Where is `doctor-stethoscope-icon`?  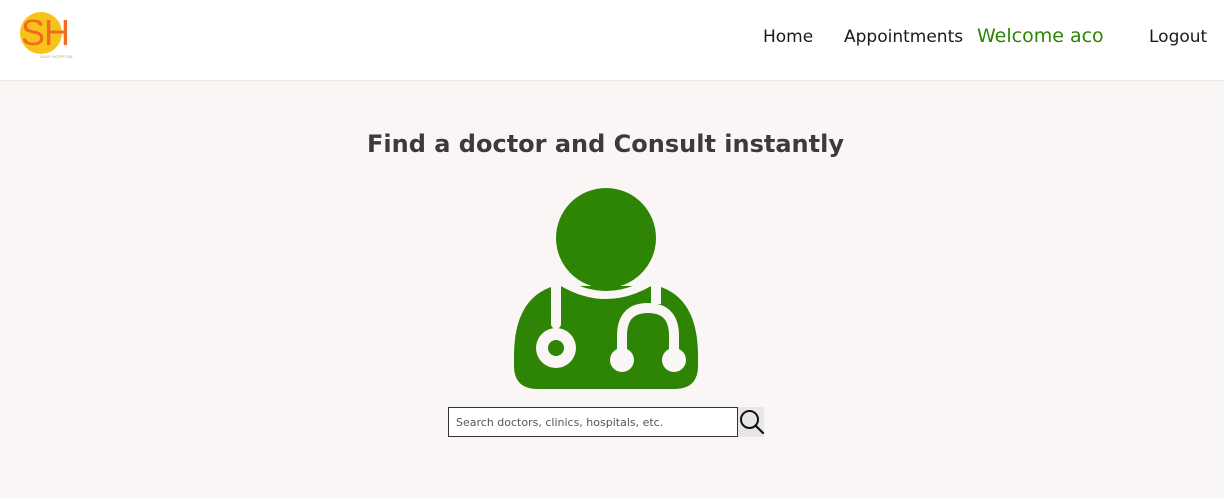 doctor-stethoscope-icon is located at coordinates (606, 289).